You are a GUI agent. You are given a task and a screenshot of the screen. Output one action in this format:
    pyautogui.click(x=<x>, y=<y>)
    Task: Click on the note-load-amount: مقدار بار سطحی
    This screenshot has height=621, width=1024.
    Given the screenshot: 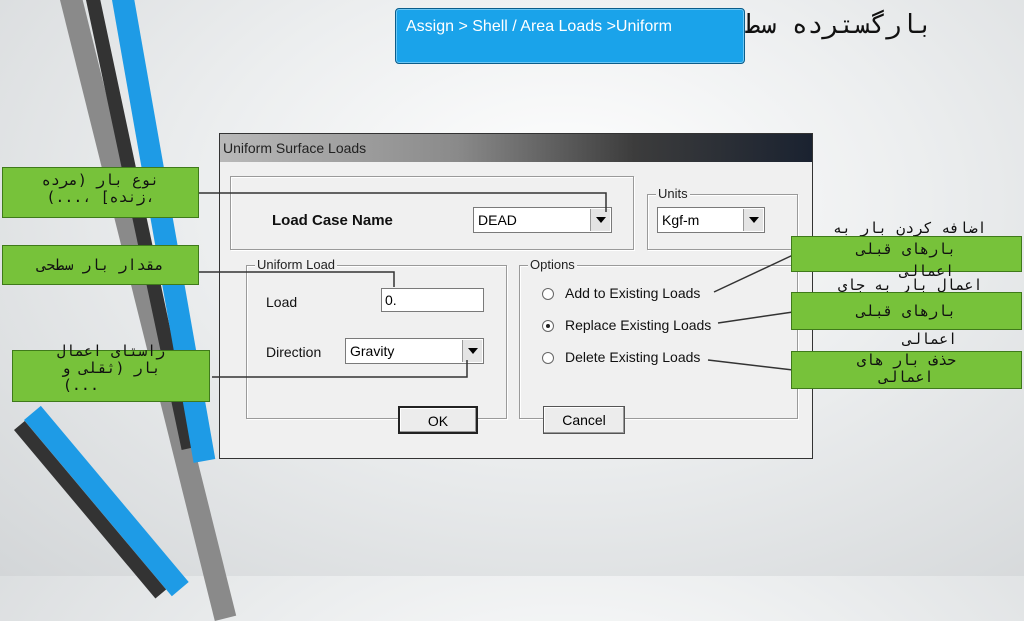 What is the action you would take?
    pyautogui.click(x=100, y=265)
    